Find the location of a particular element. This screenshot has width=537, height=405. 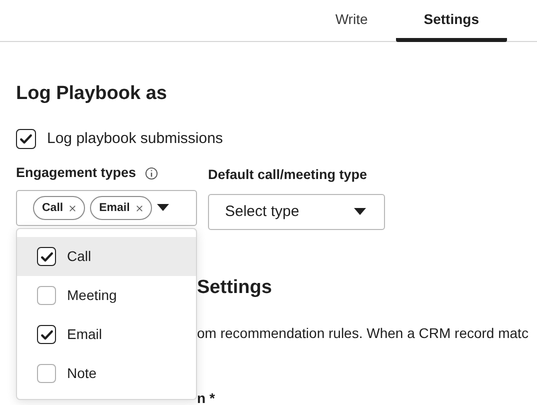

menu-item: Email is located at coordinates (106, 334).